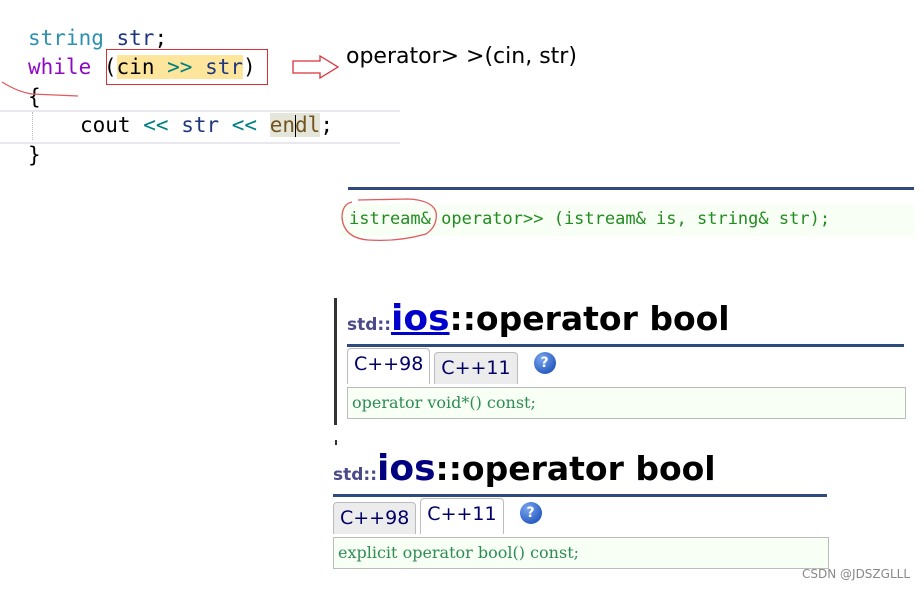  What do you see at coordinates (336, 442) in the screenshot?
I see `divider-mark` at bounding box center [336, 442].